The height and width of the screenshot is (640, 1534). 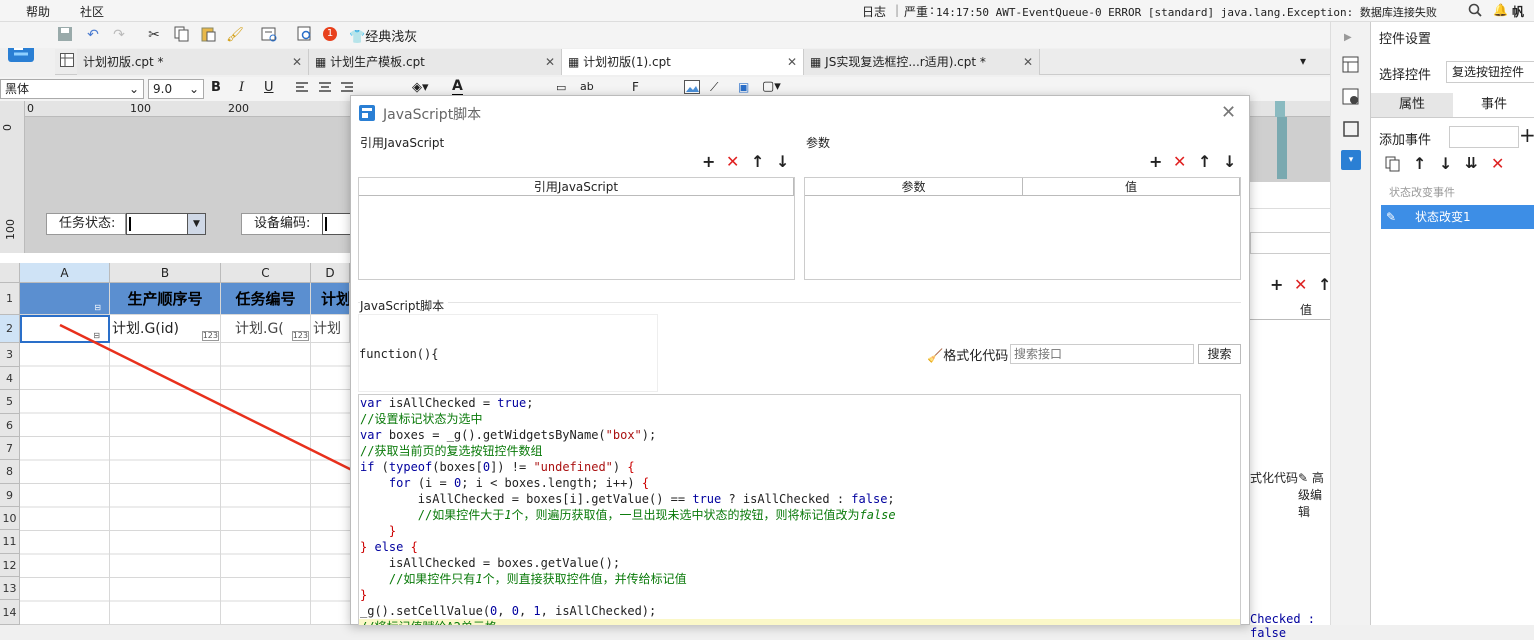 What do you see at coordinates (185, 484) in the screenshot?
I see `grid-body` at bounding box center [185, 484].